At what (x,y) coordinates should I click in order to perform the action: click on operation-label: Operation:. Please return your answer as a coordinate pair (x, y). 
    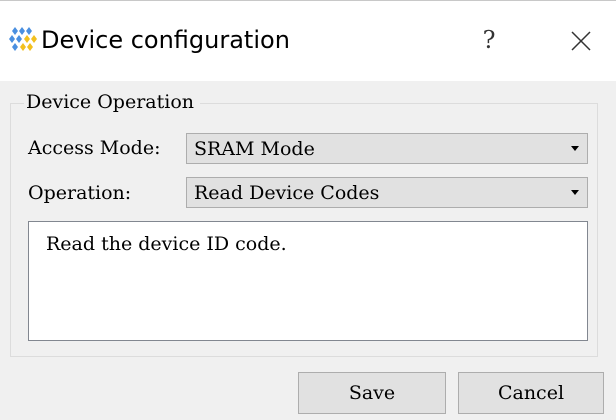
    Looking at the image, I should click on (80, 193).